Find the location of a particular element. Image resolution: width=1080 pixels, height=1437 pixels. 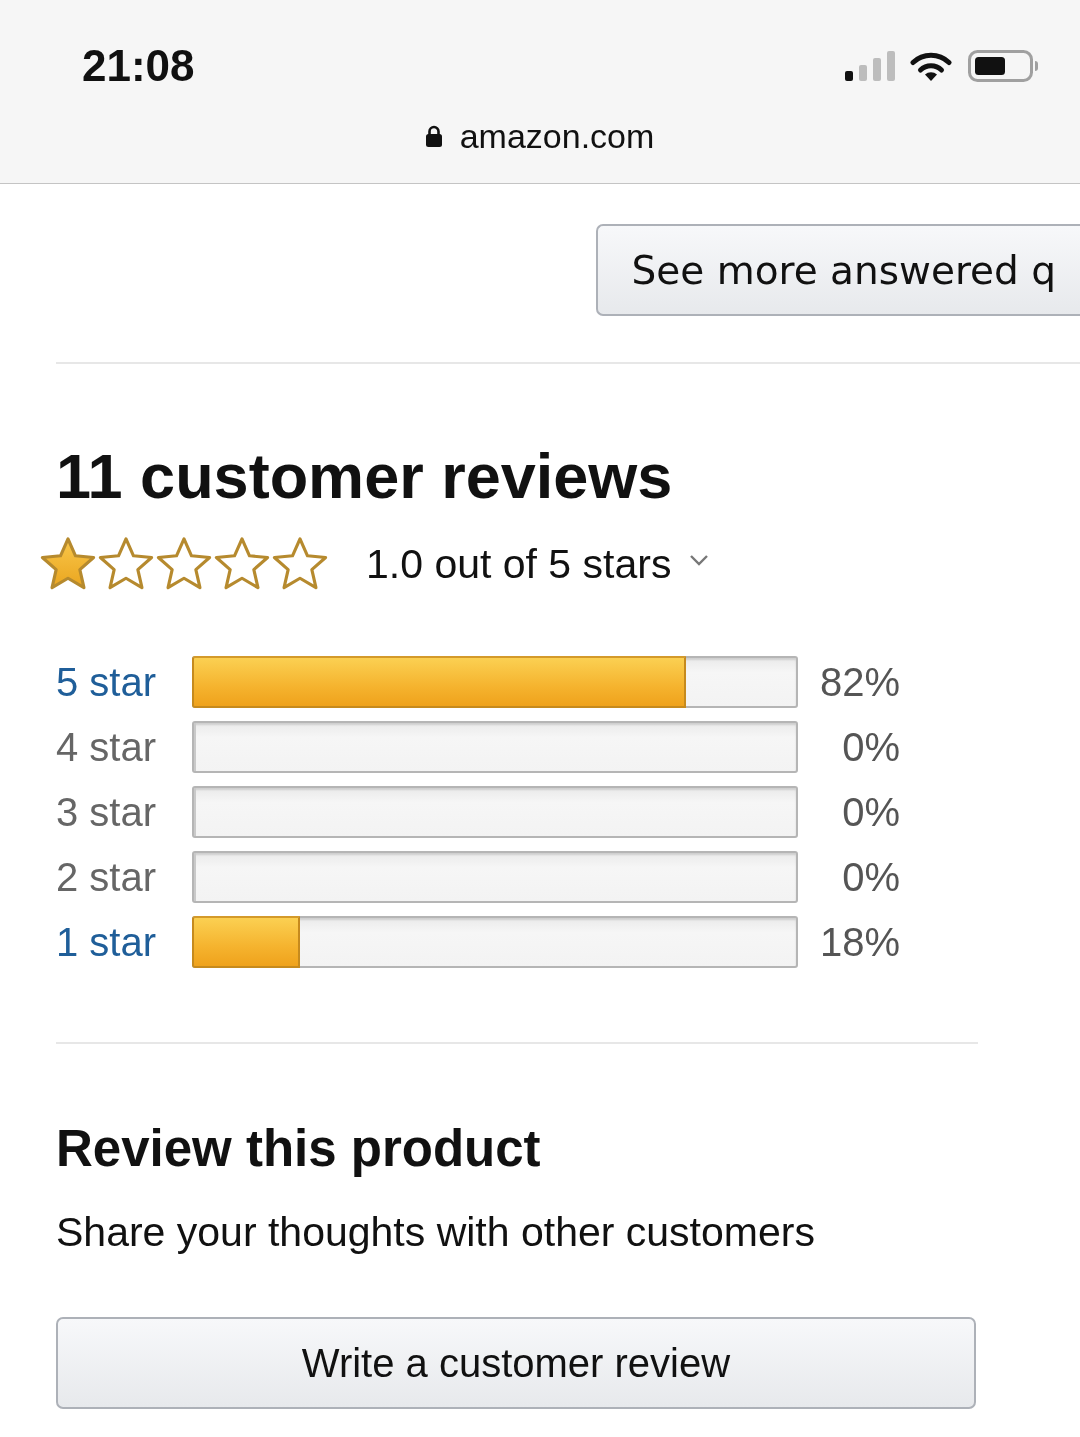

write-review-button: Write a customer review is located at coordinates (516, 1363).